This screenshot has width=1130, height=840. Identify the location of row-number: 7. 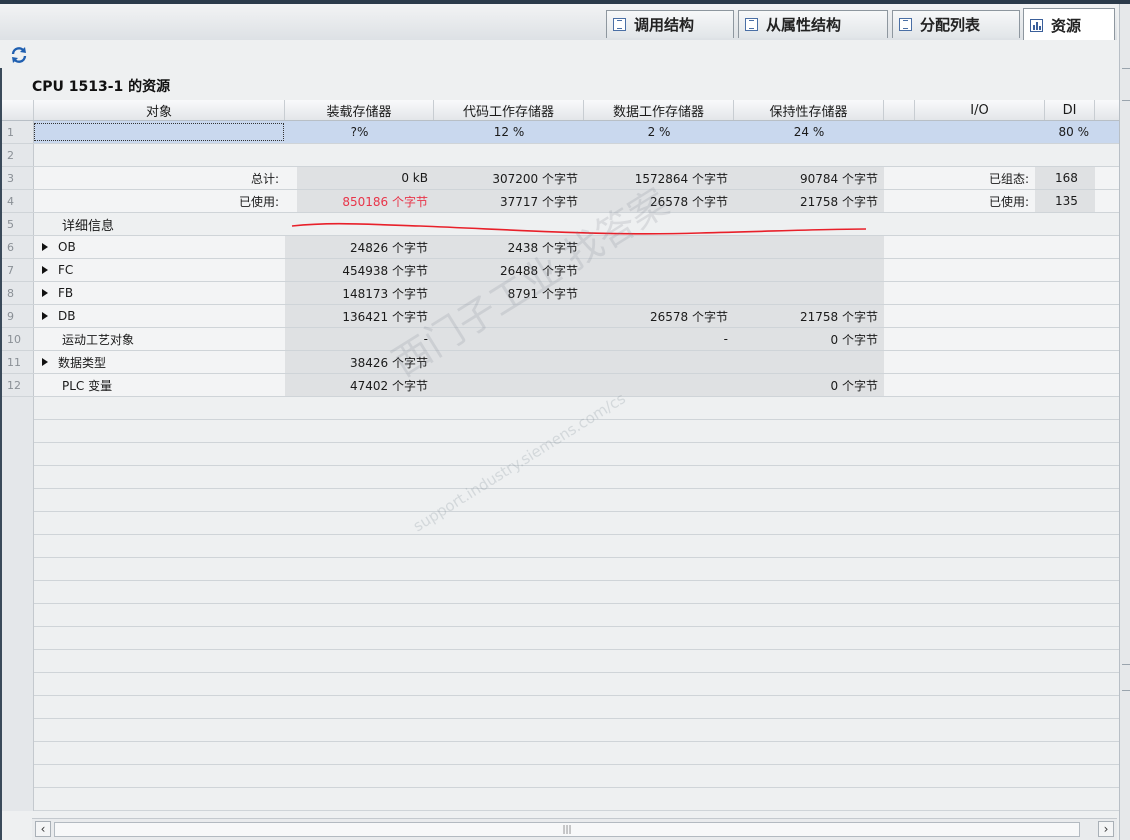
(18, 270).